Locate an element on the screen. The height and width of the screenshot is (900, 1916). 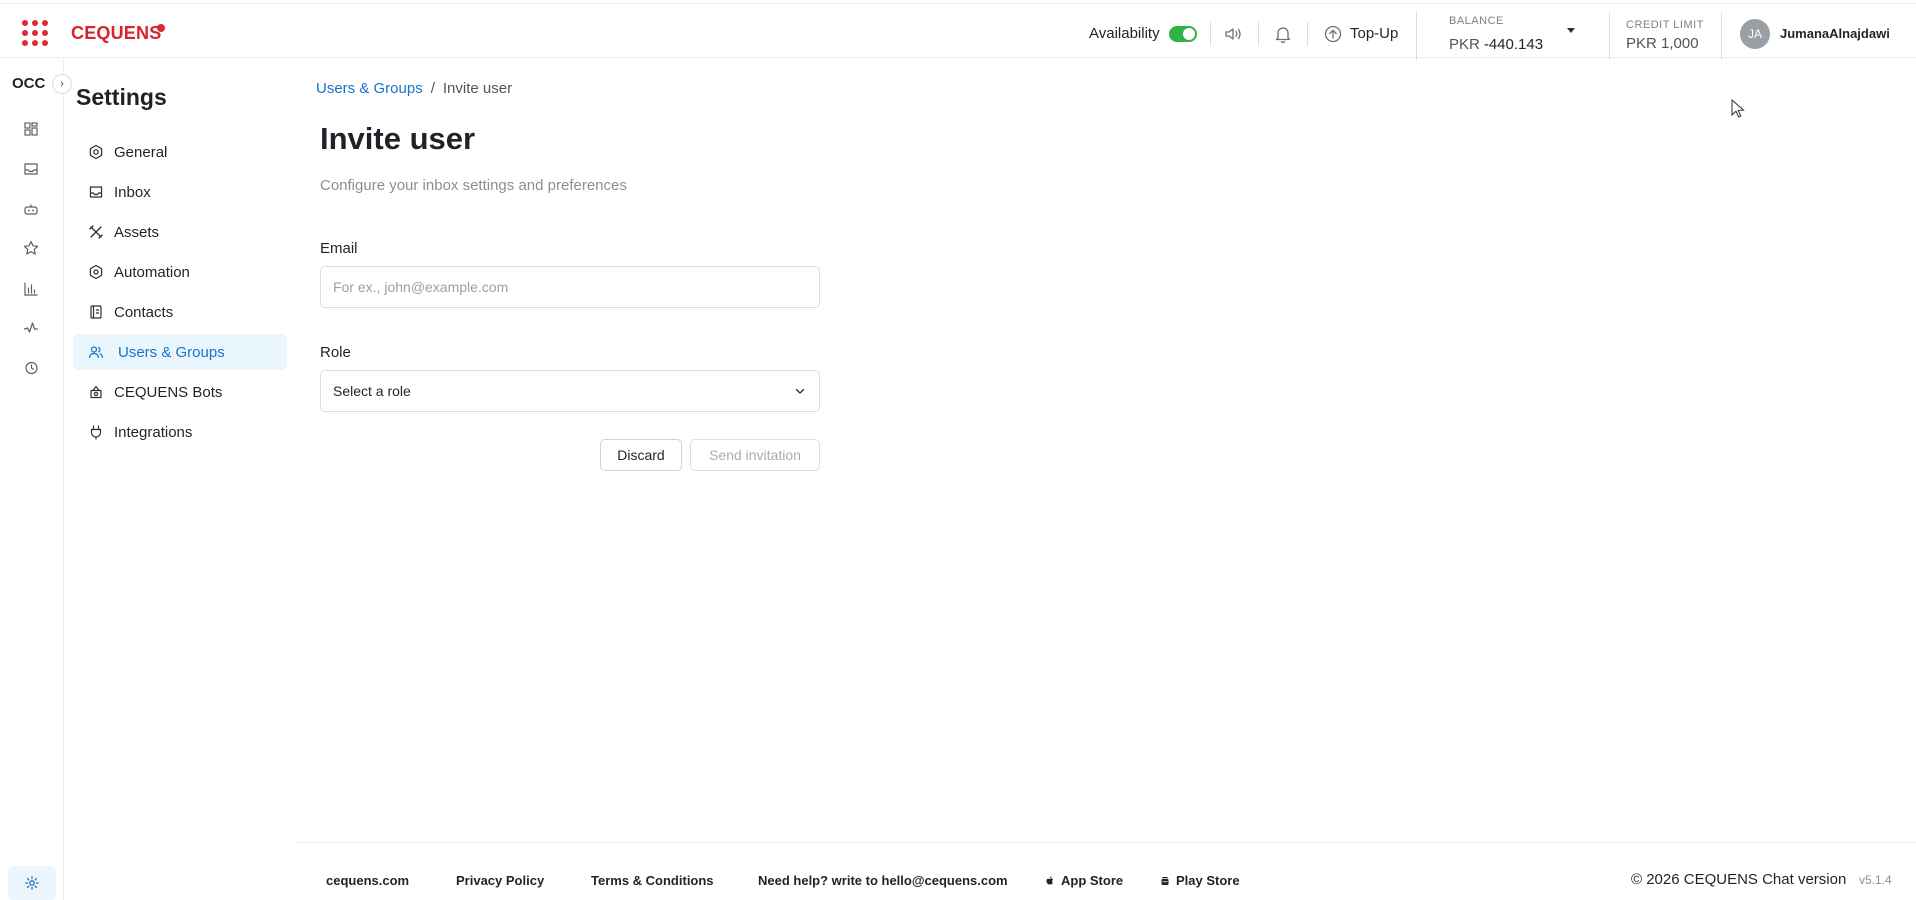
footer-link-site: cequens.com is located at coordinates (367, 880).